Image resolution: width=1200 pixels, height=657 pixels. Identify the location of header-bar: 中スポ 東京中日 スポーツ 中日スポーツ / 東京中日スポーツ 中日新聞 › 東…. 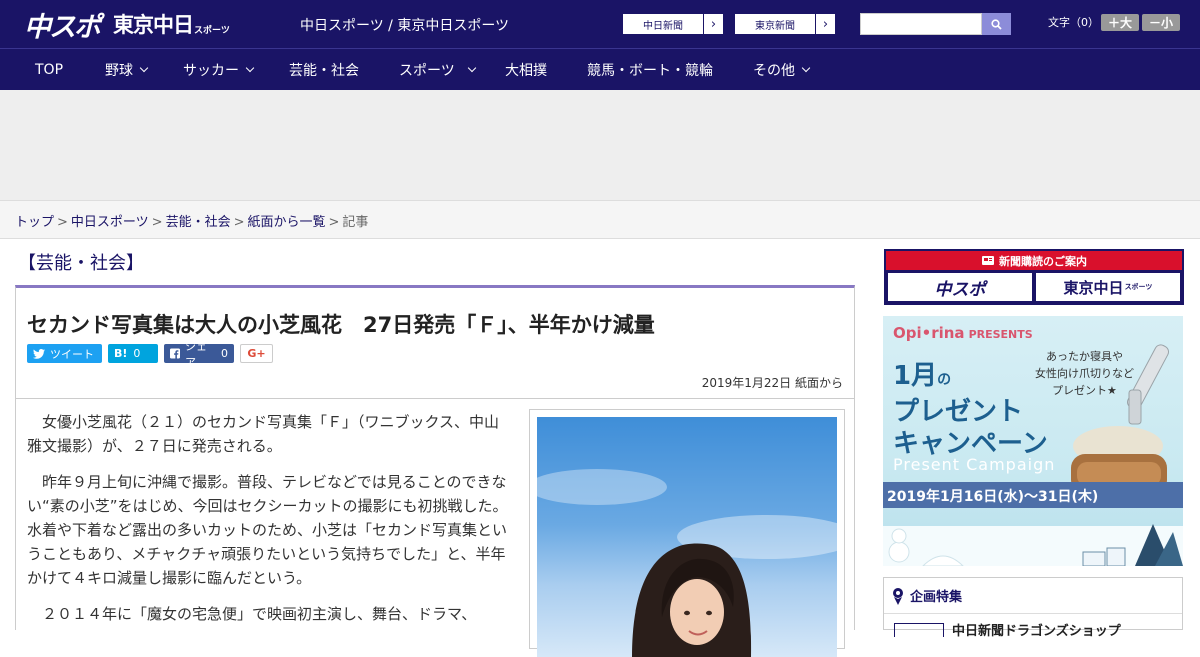
(600, 24).